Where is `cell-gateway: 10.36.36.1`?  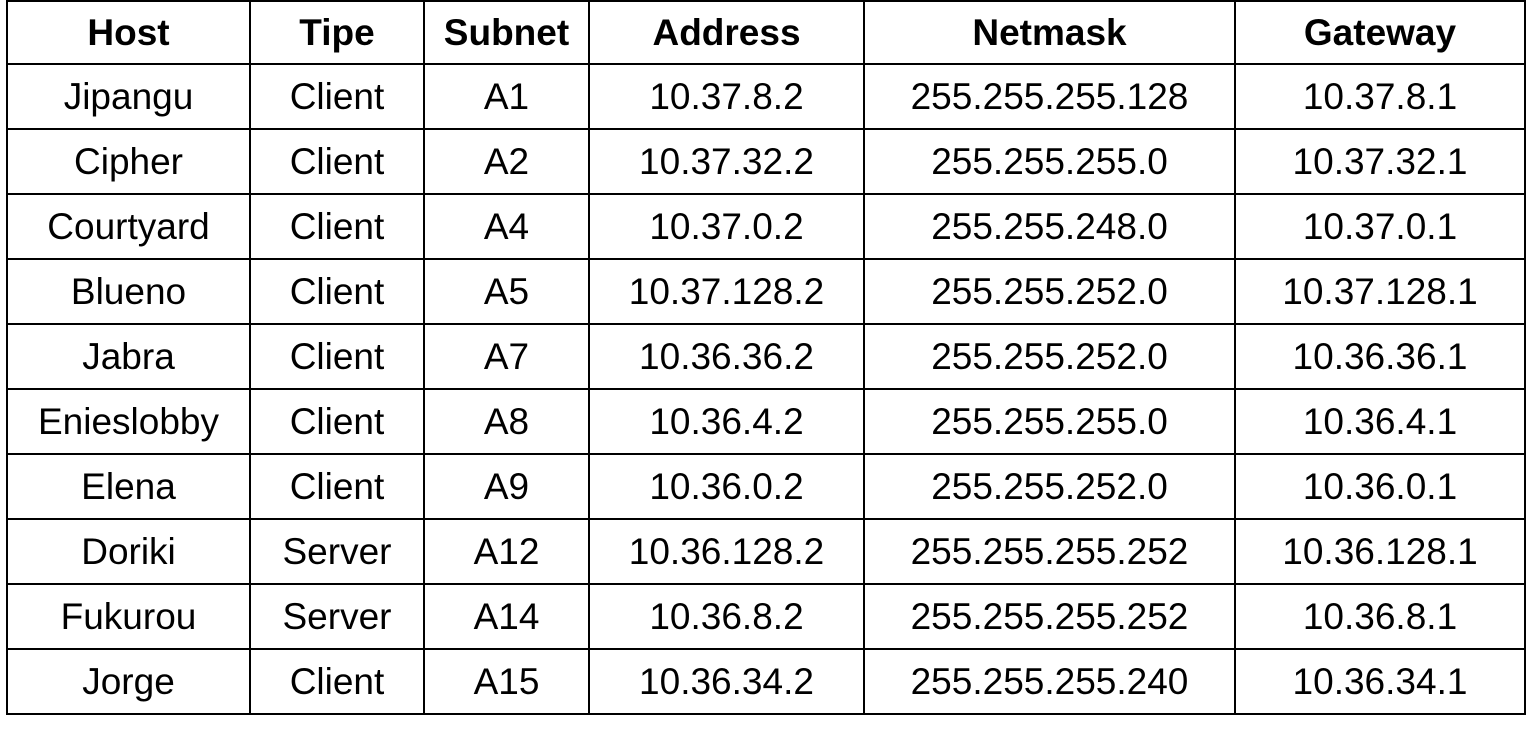
cell-gateway: 10.36.36.1 is located at coordinates (1380, 356).